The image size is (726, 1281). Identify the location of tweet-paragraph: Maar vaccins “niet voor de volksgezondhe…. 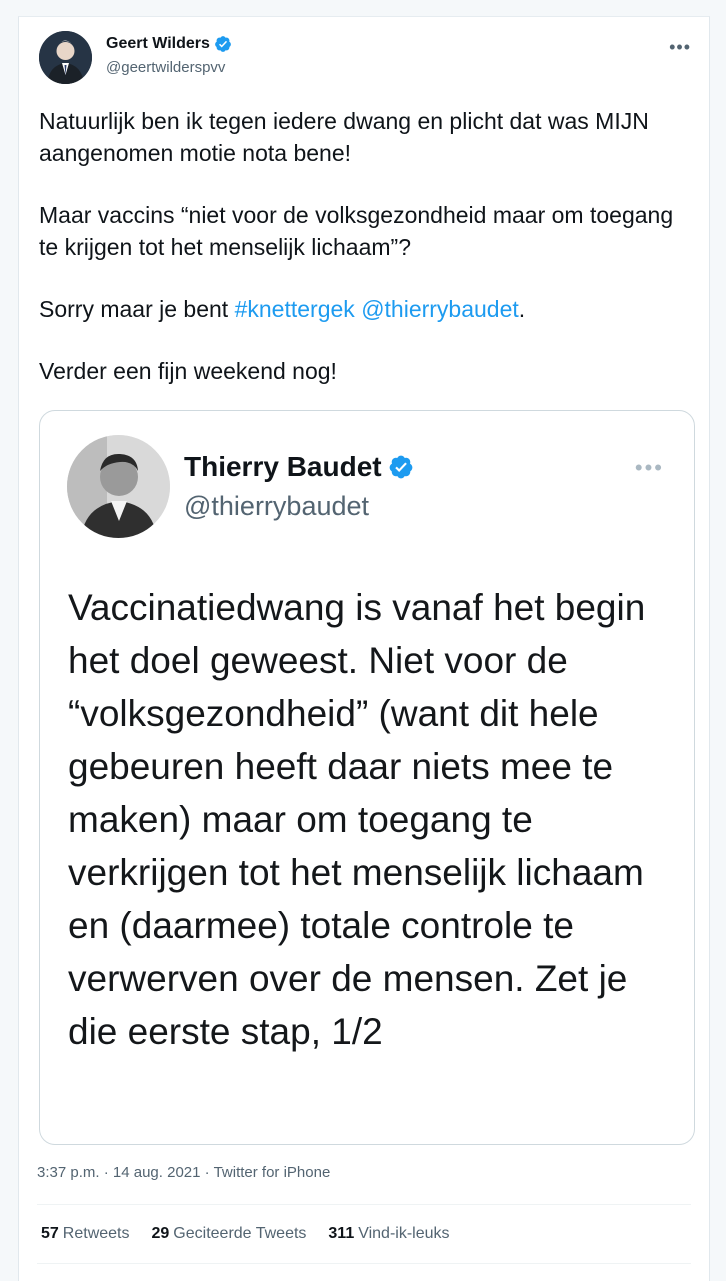
(356, 231).